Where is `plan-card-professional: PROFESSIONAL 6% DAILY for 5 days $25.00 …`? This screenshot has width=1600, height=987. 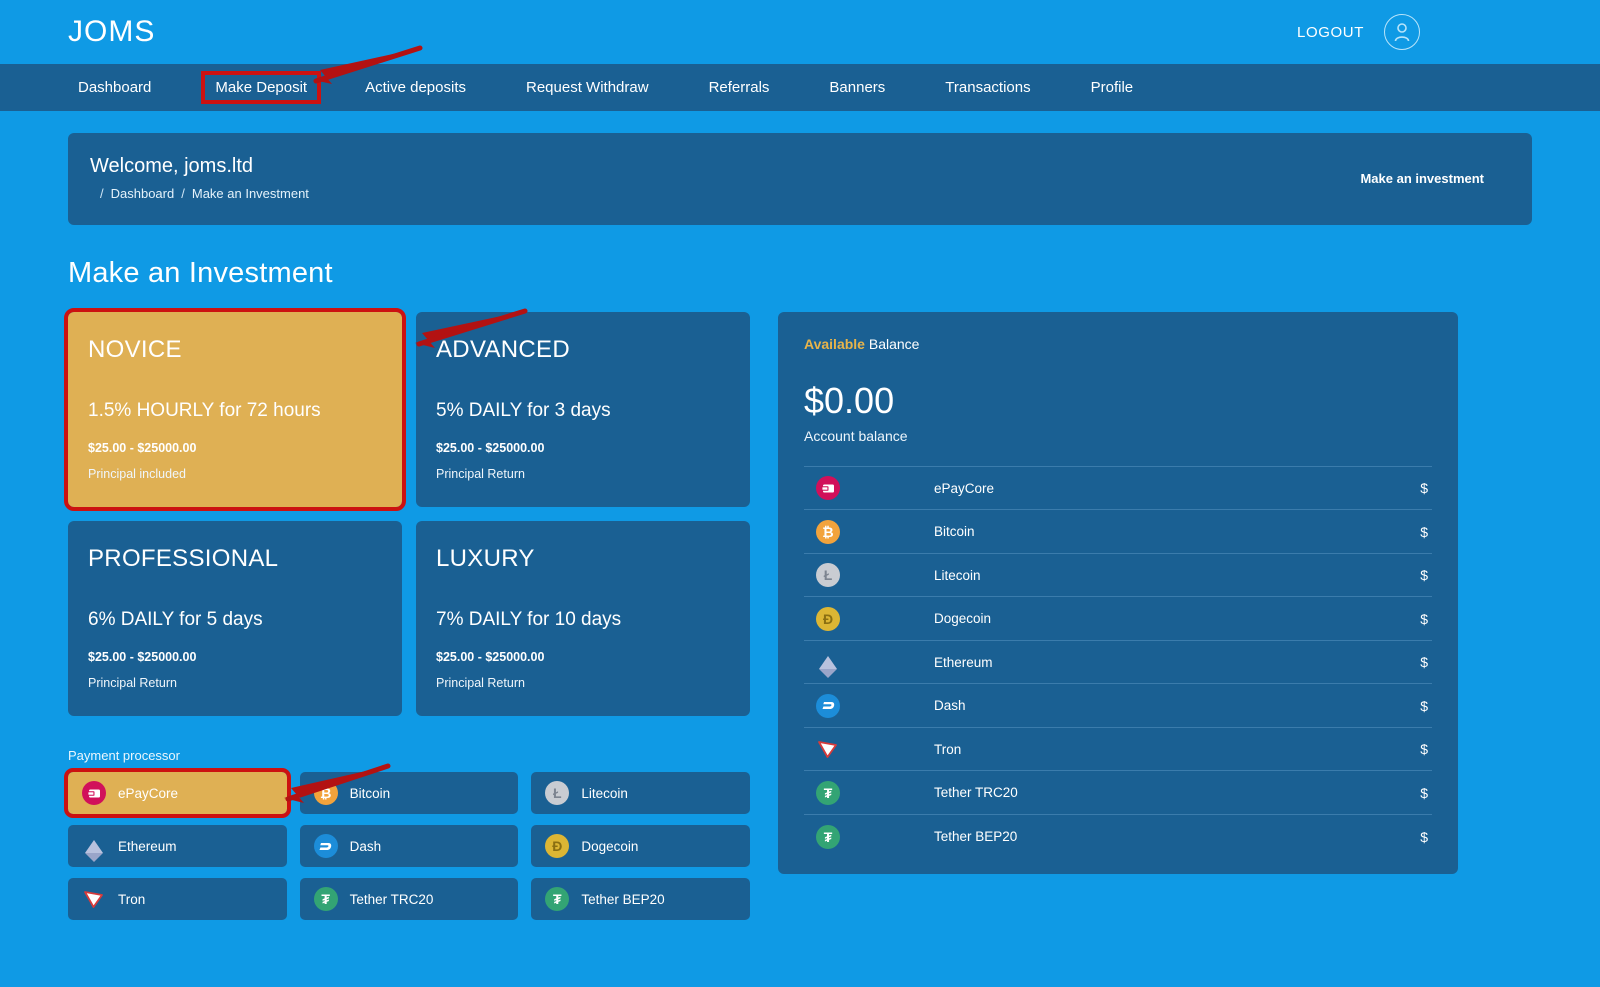
plan-card-professional: PROFESSIONAL 6% DAILY for 5 days $25.00 … is located at coordinates (235, 618).